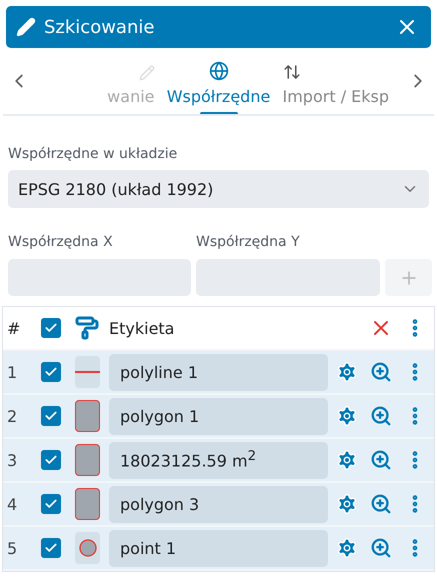  Describe the element at coordinates (12, 548) in the screenshot. I see `row-number: 5` at that location.